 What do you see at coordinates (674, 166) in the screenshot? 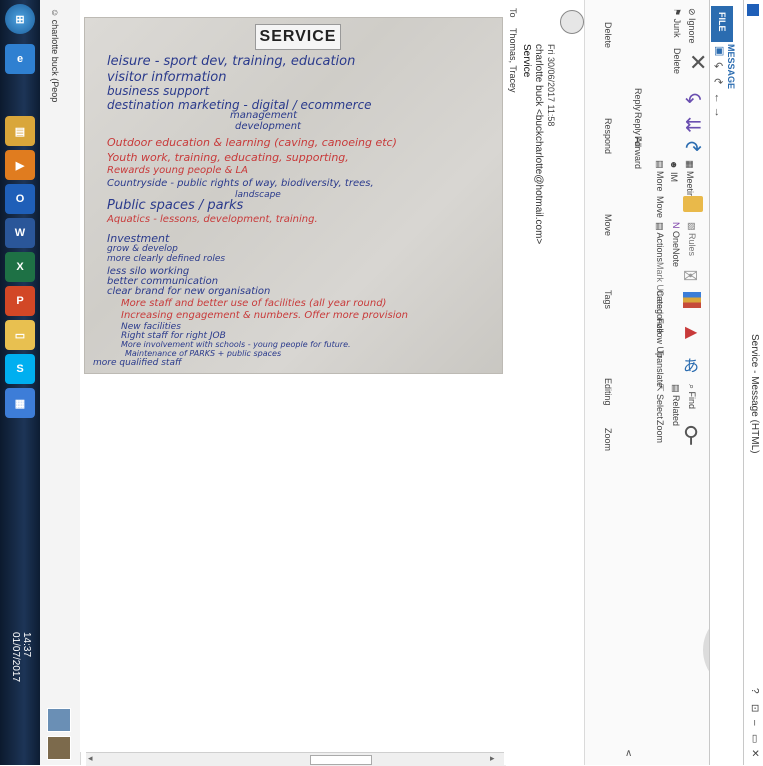
I see `im-icon: ☻` at bounding box center [674, 166].